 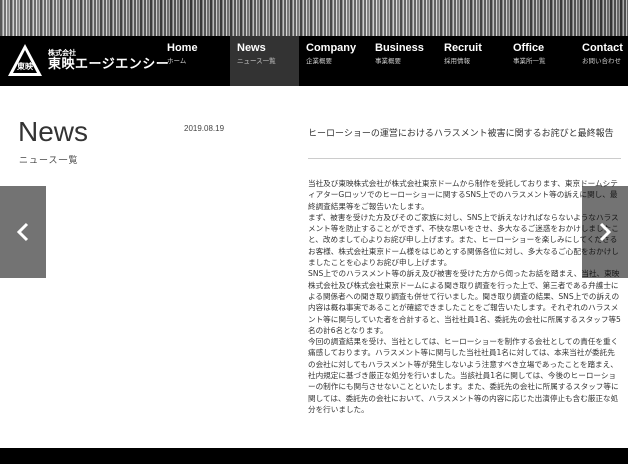 What do you see at coordinates (471, 61) in the screenshot?
I see `nav-recruit: Recruit 採用情報` at bounding box center [471, 61].